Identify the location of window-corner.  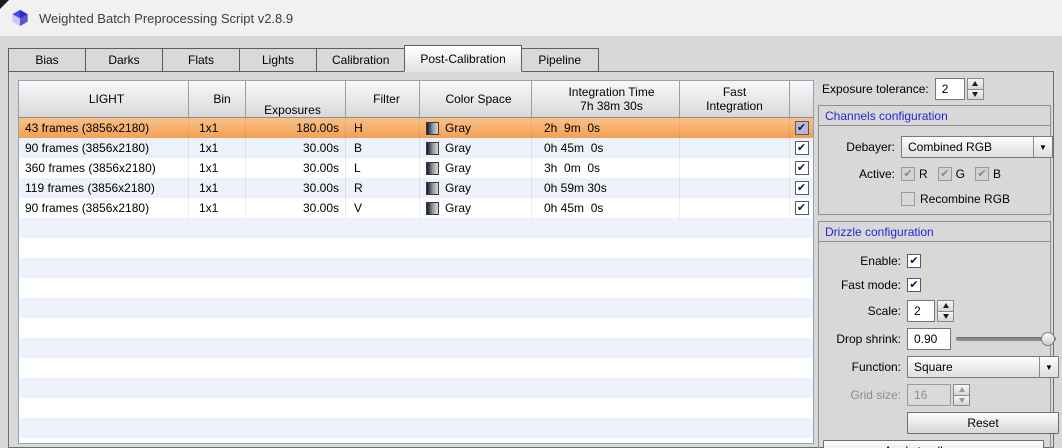
(4, 4).